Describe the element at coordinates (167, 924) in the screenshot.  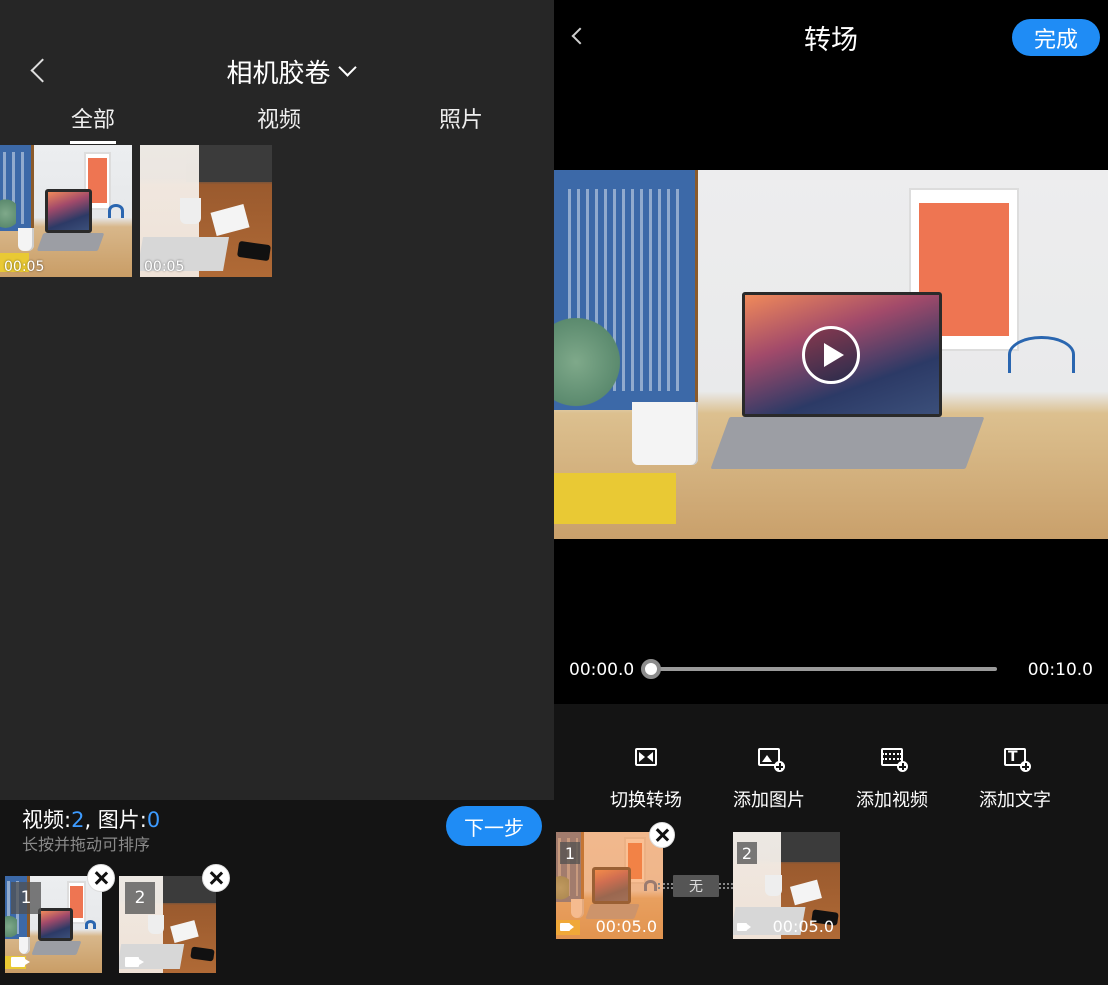
I see `selected-item: 2` at that location.